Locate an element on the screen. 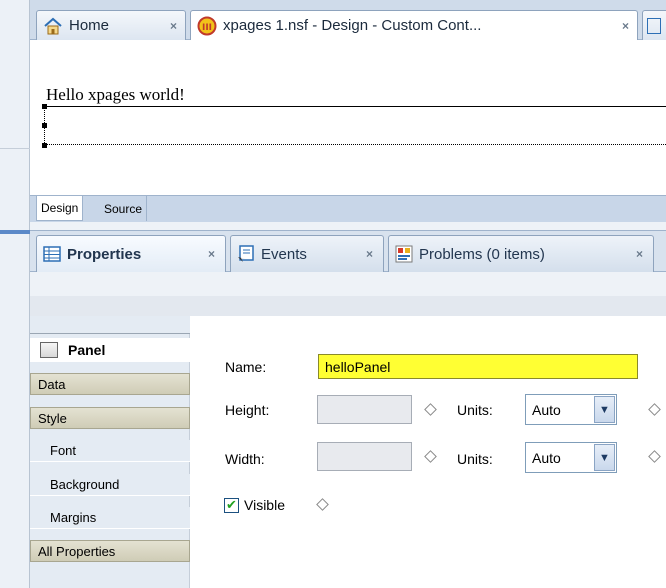 This screenshot has height=588, width=666. sidenav-item-font: Font is located at coordinates (110, 451).